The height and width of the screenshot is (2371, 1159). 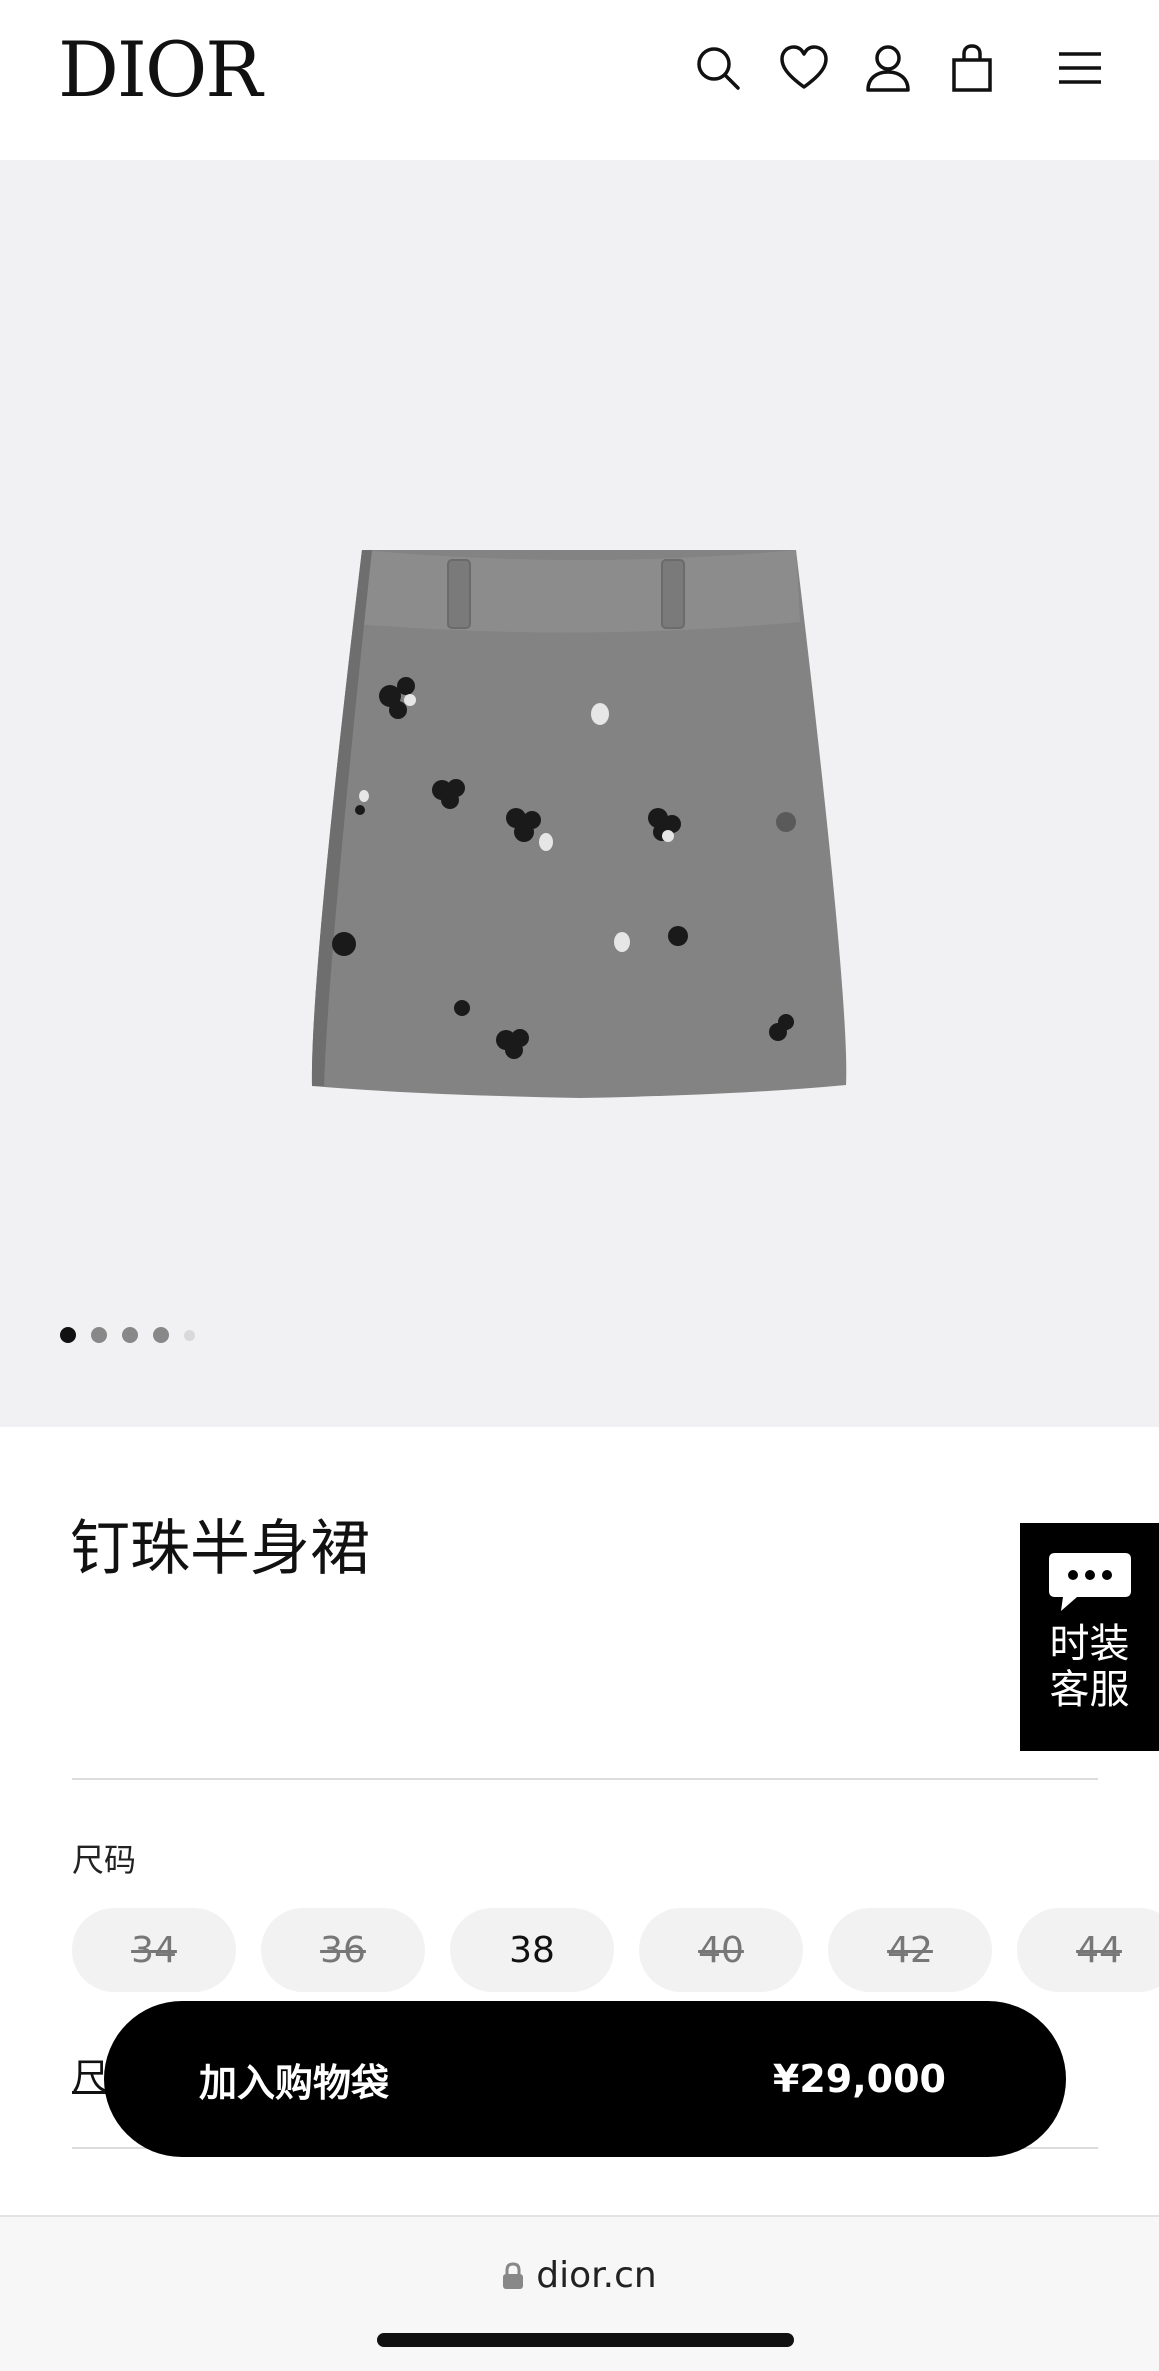 I want to click on browser-address-bar: dior.cn, so click(x=579, y=2293).